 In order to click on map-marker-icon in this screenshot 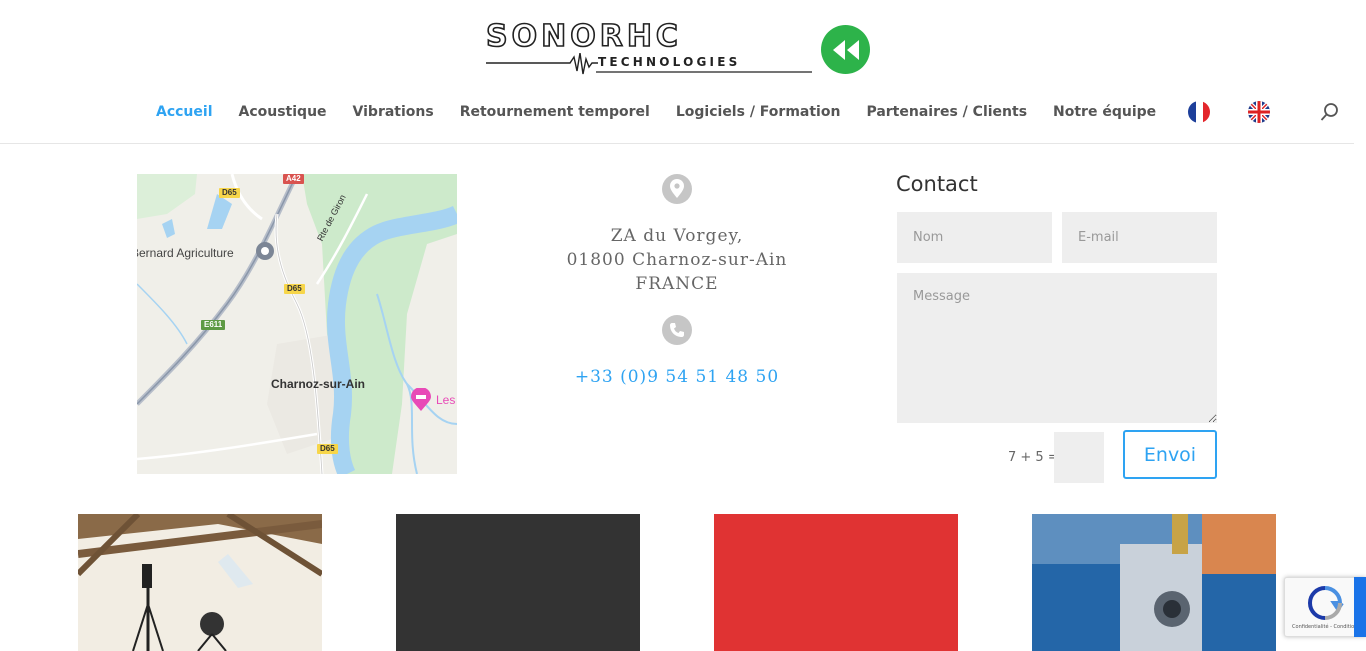, I will do `click(265, 251)`.